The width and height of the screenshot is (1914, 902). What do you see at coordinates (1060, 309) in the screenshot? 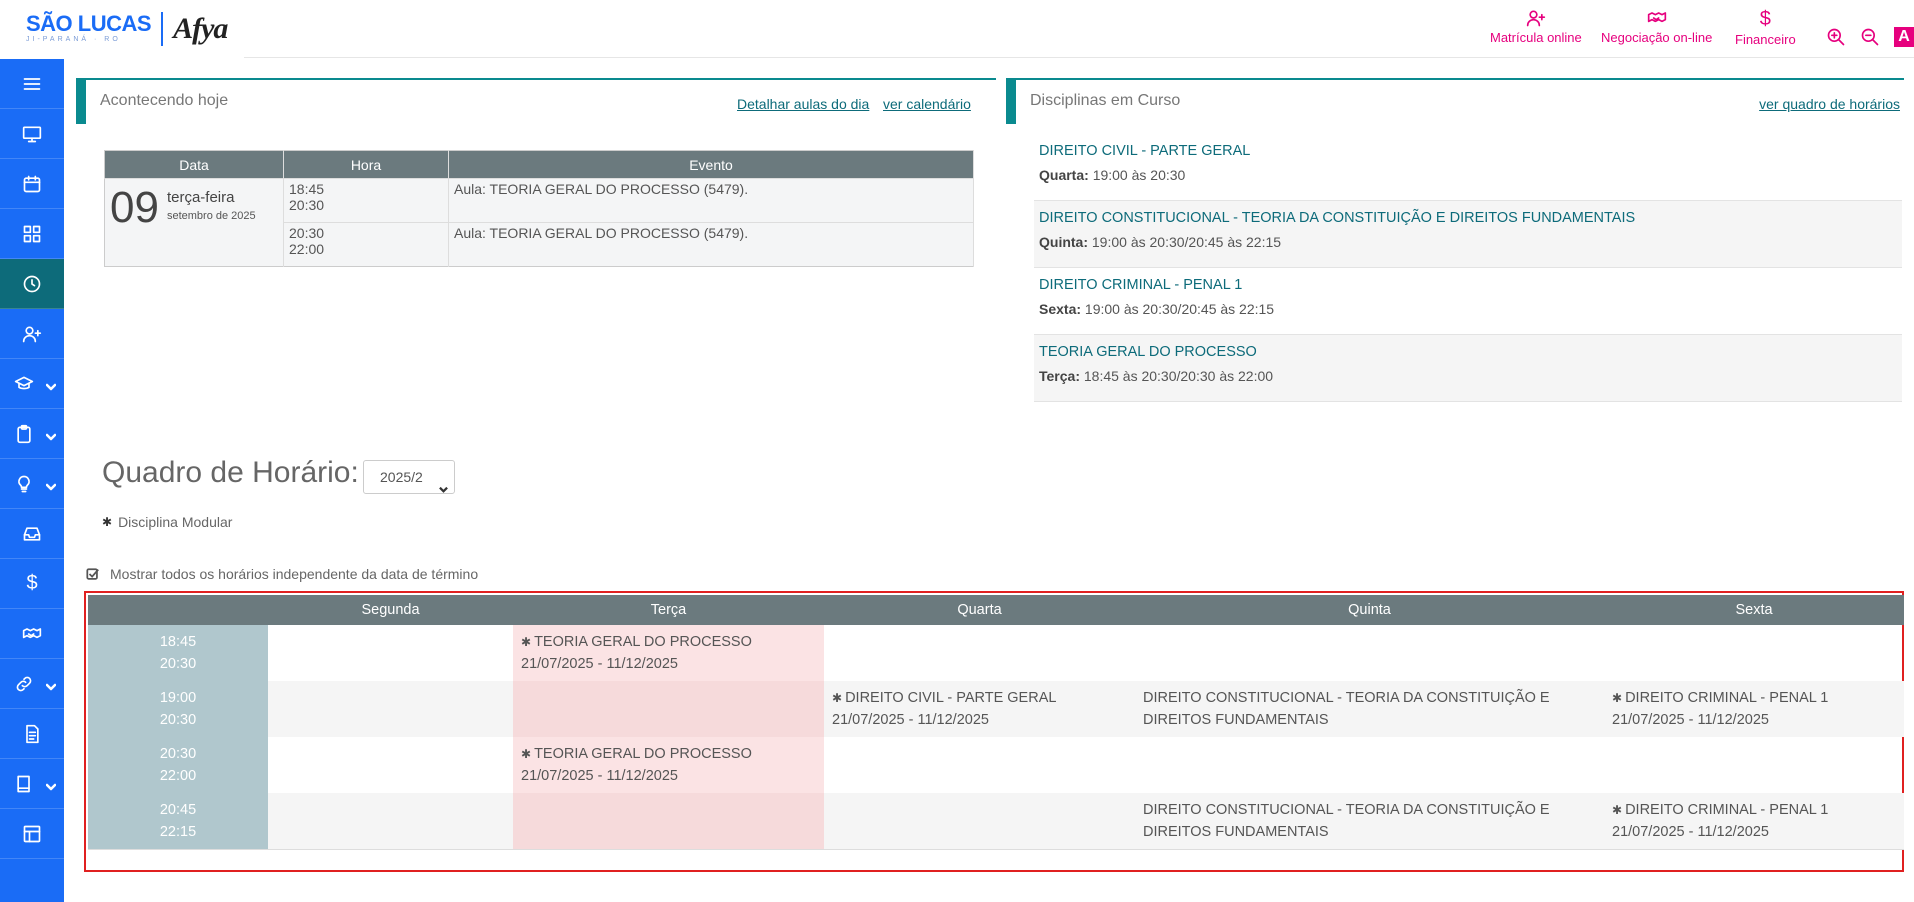
I see `course-day: Sexta:` at bounding box center [1060, 309].